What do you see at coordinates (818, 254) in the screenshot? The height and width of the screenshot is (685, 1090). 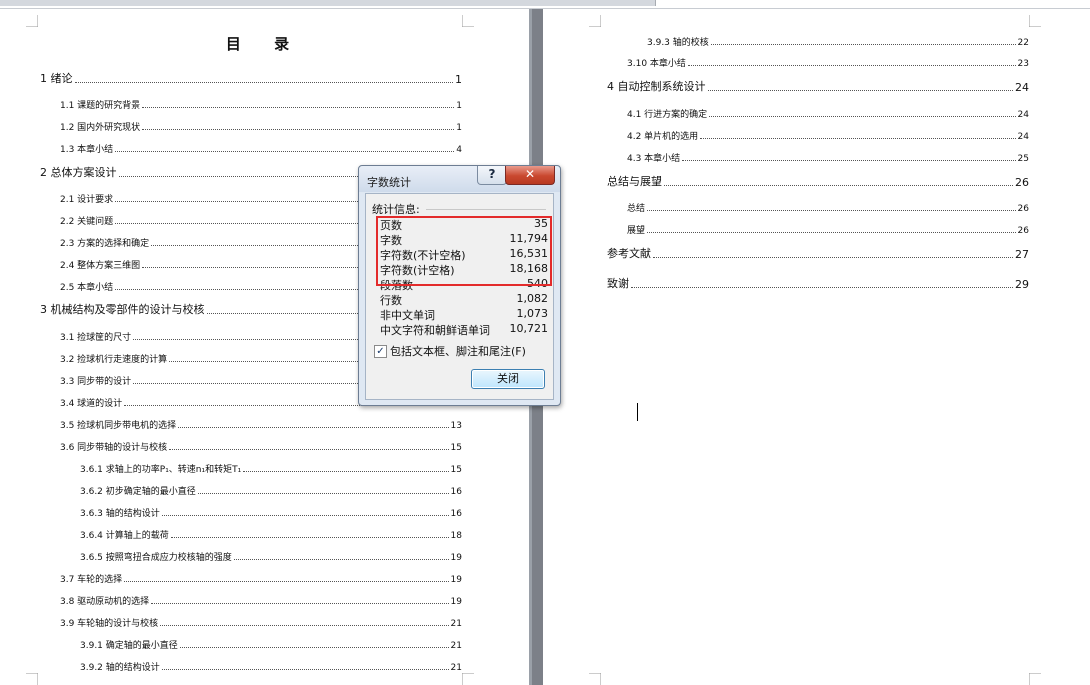 I see `toc-entry: 参考文献 27` at bounding box center [818, 254].